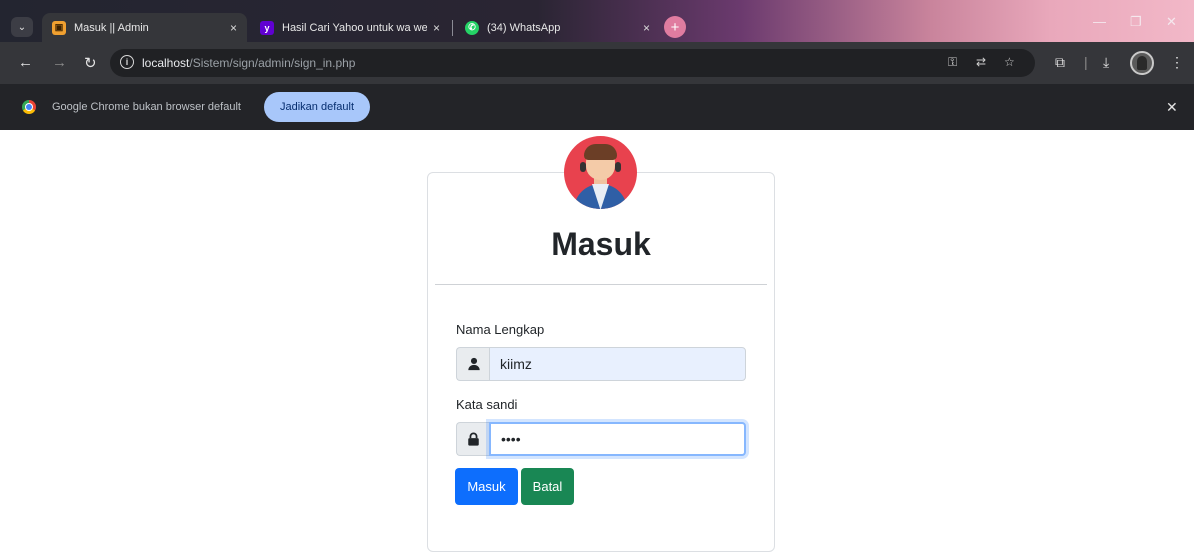 The image size is (1194, 552). Describe the element at coordinates (1060, 62) in the screenshot. I see `extensions-icon: ⧉` at that location.